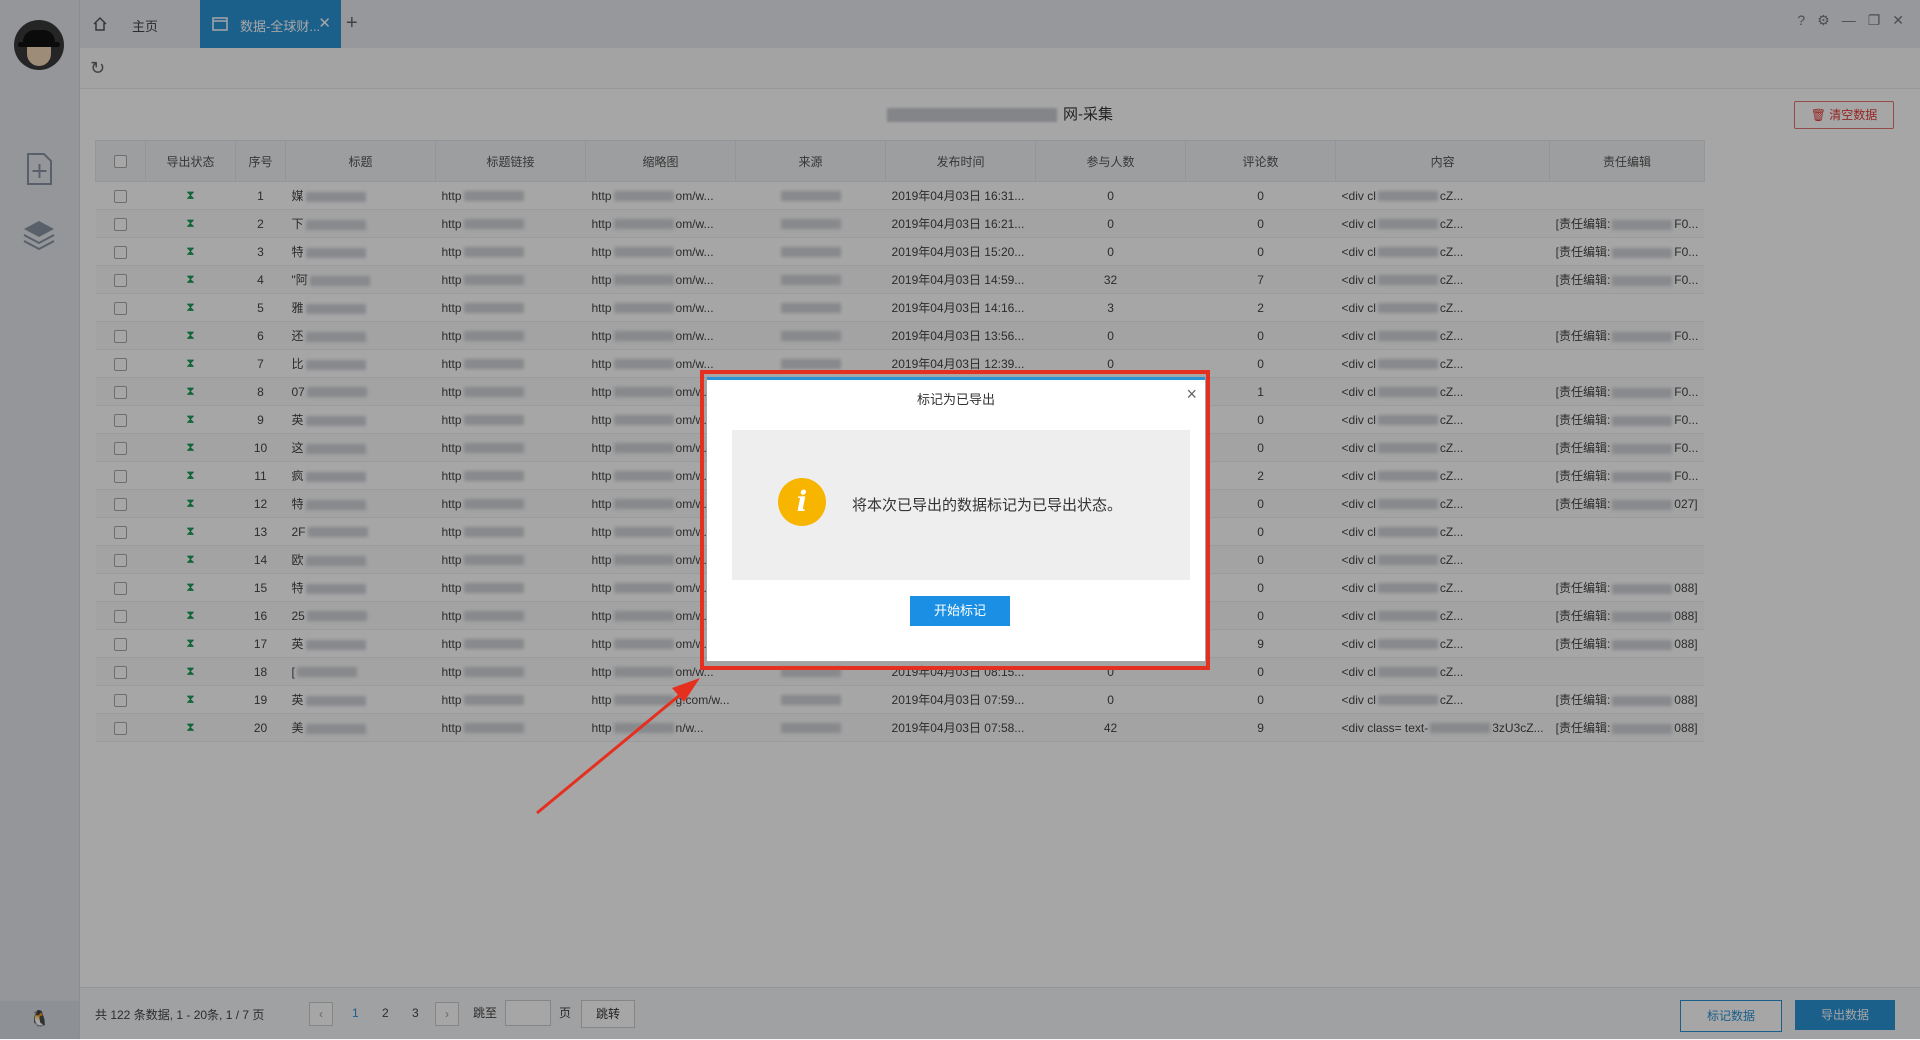 This screenshot has height=1040, width=1920. I want to click on start-mark-button: 开始标记, so click(960, 611).